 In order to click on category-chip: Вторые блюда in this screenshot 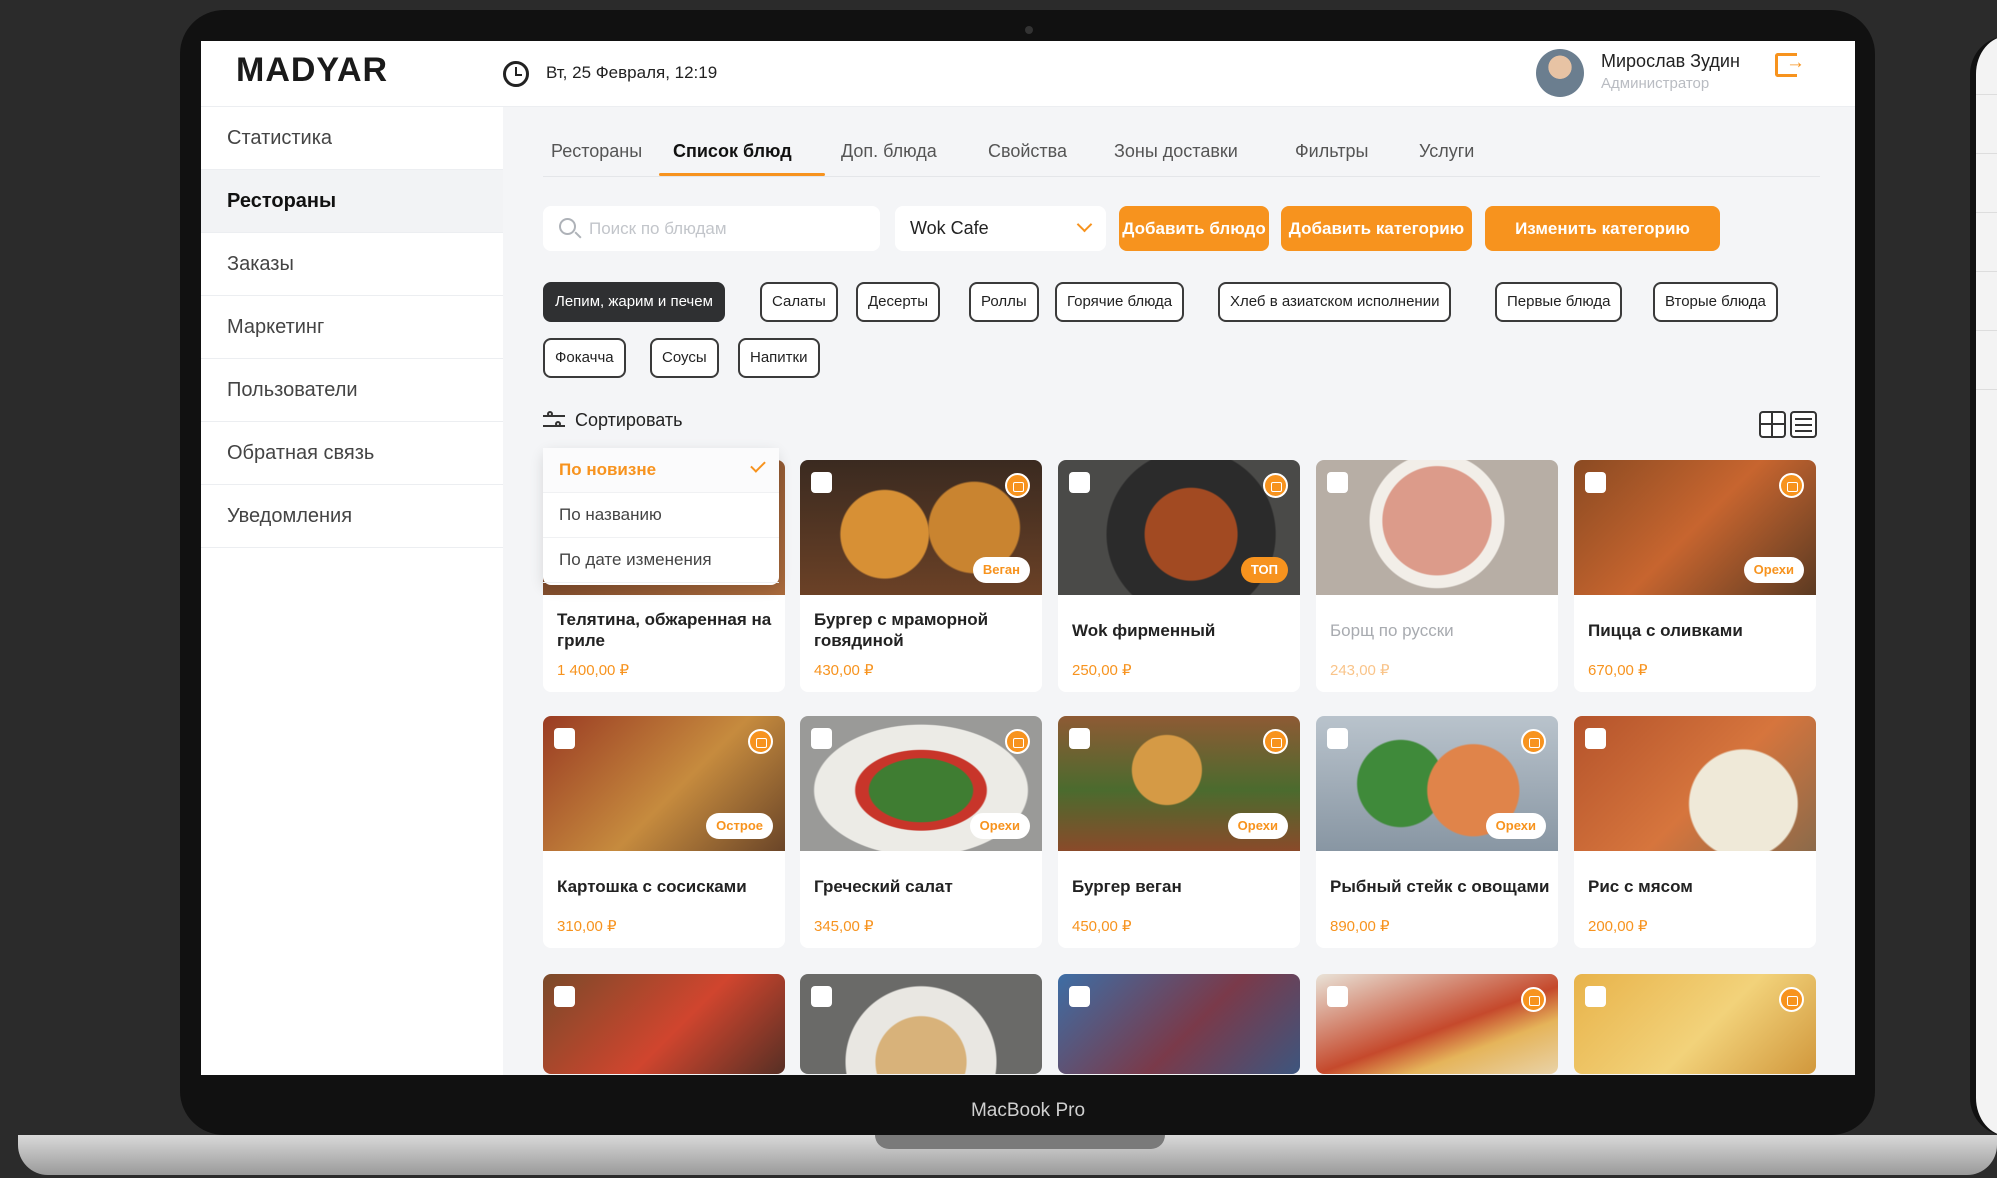, I will do `click(1715, 302)`.